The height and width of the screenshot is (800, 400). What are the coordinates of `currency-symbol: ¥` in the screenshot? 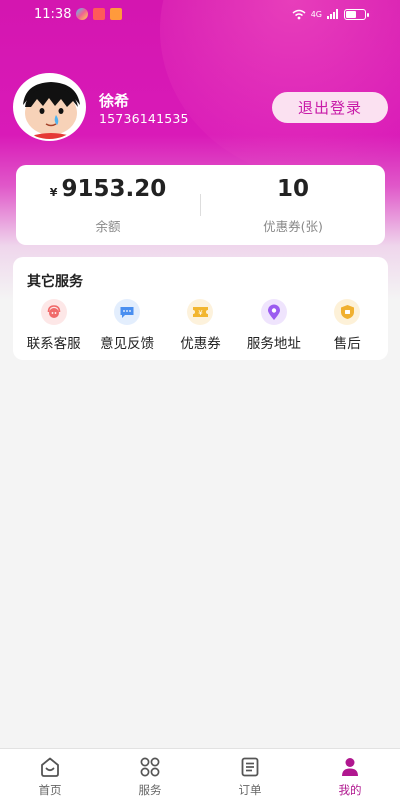 It's located at (53, 192).